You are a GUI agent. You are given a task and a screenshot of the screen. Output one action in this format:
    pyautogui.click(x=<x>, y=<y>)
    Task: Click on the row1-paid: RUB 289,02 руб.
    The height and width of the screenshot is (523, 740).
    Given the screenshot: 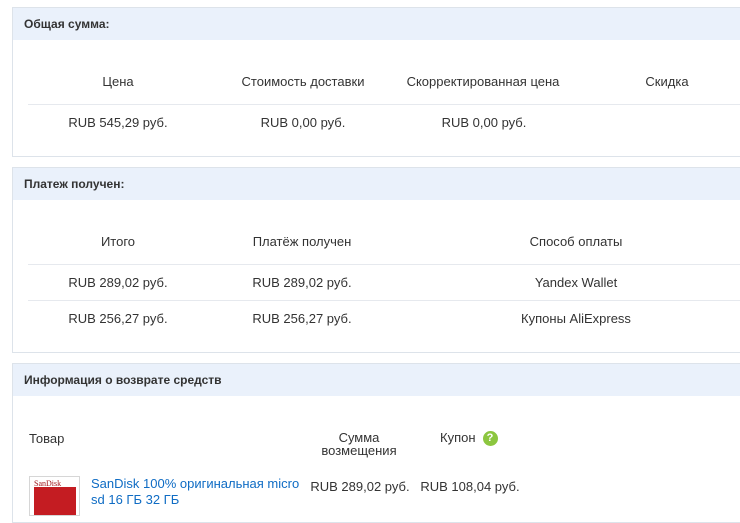 What is the action you would take?
    pyautogui.click(x=302, y=282)
    